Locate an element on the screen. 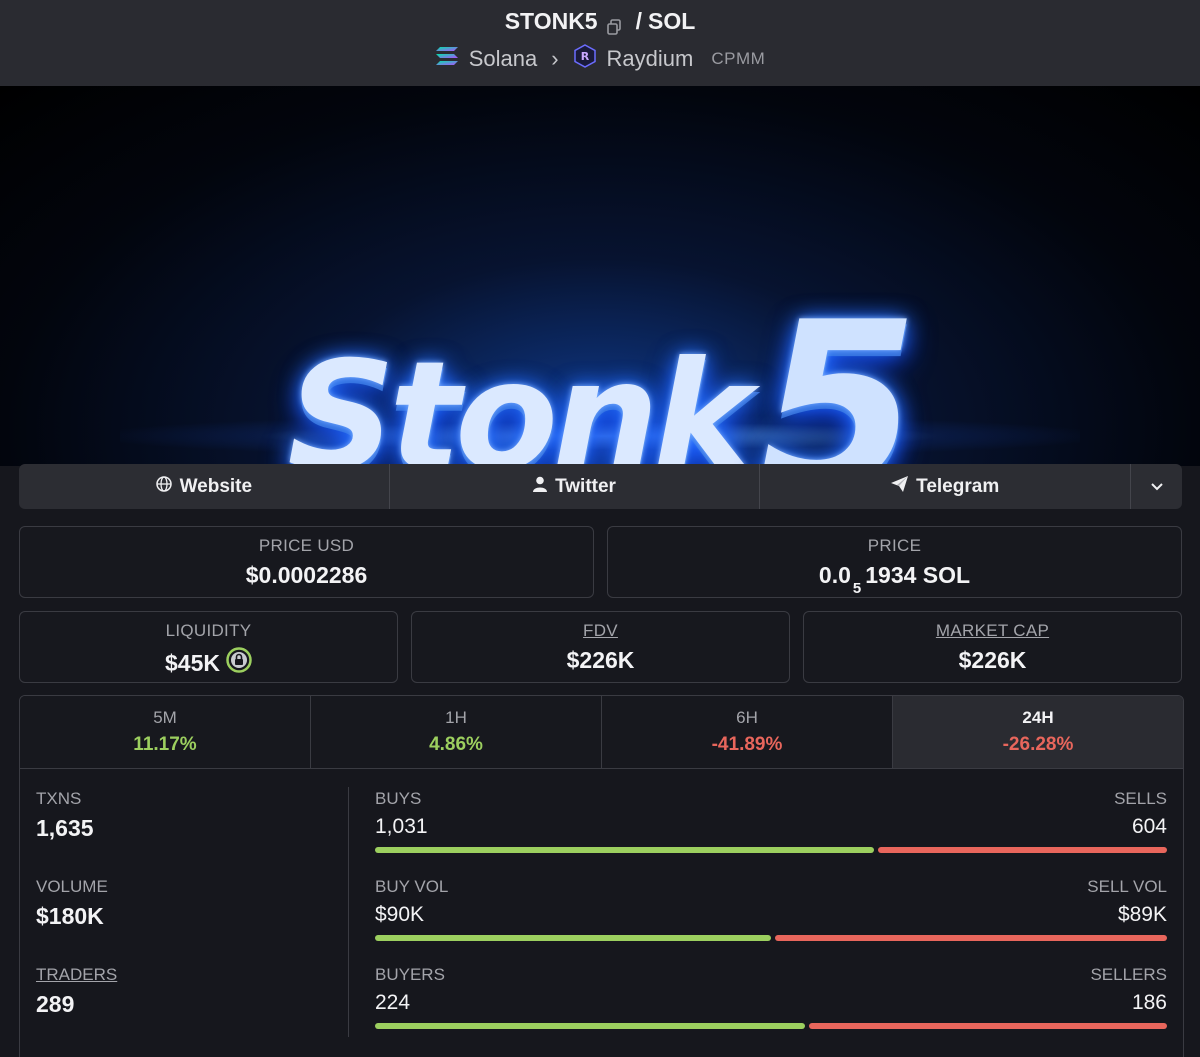  traders-value: 289 is located at coordinates (55, 1004).